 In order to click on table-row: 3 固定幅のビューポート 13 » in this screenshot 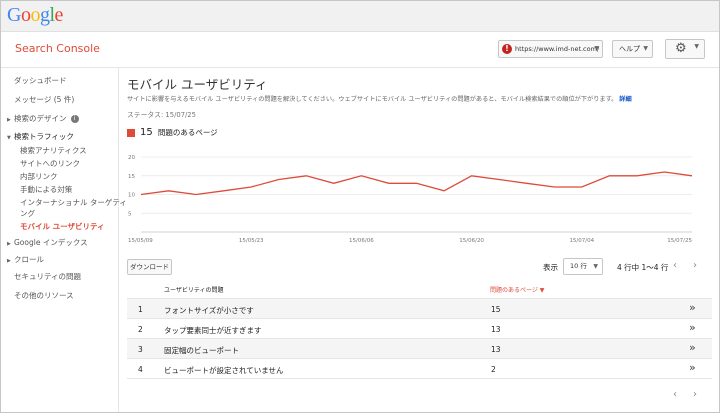, I will do `click(419, 348)`.